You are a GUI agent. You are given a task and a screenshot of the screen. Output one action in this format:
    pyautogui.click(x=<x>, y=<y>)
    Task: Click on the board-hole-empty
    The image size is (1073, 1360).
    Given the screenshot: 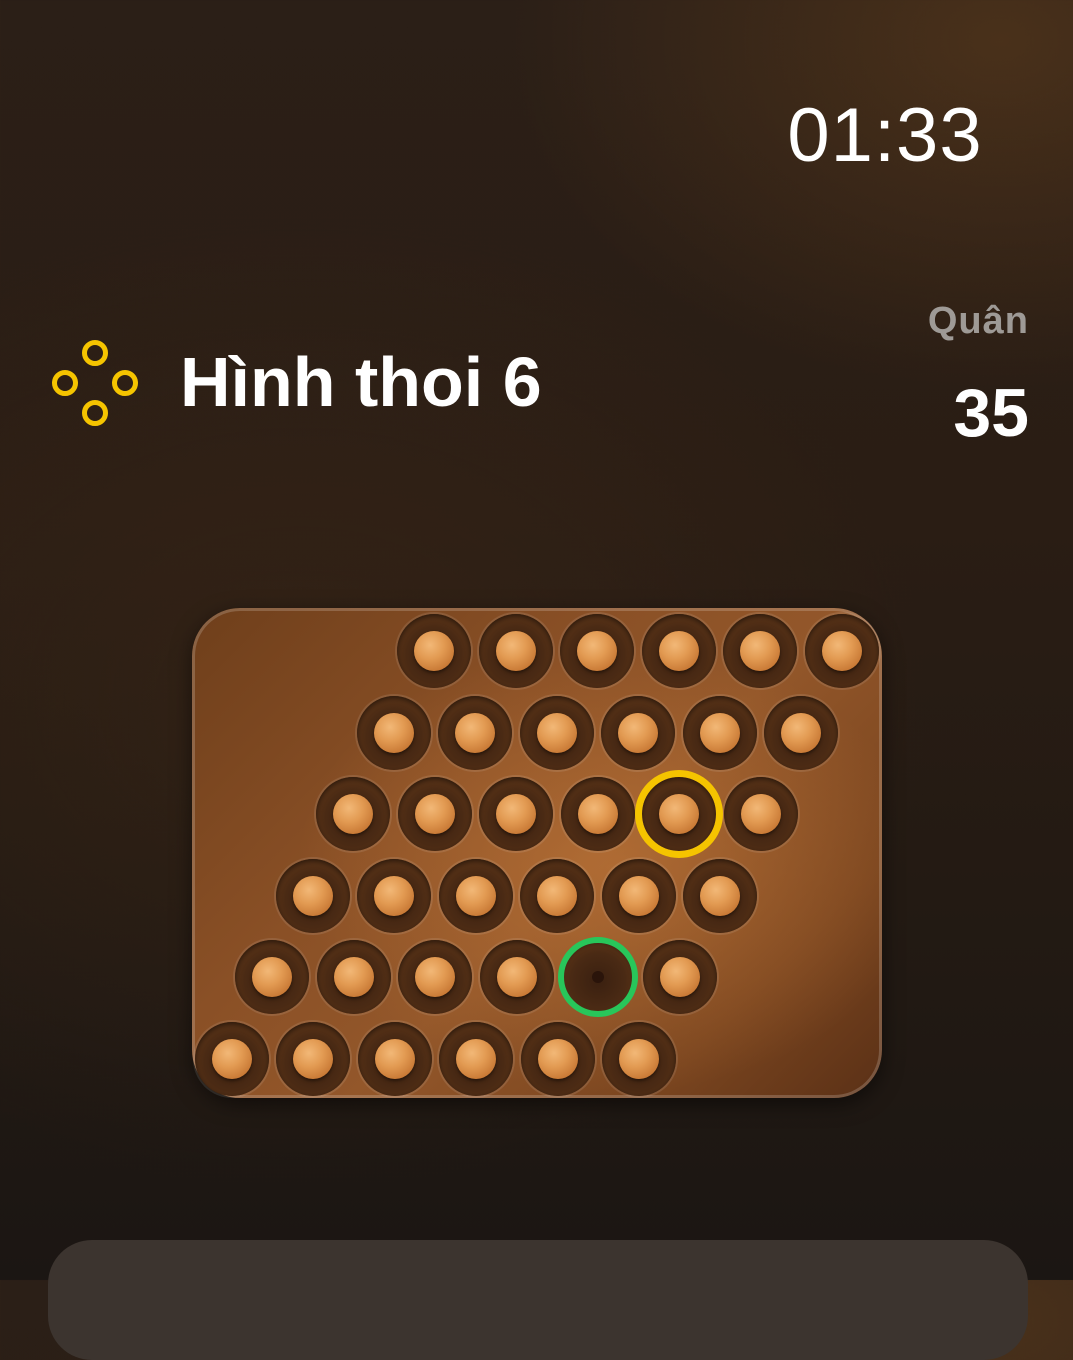 What is the action you would take?
    pyautogui.click(x=598, y=977)
    